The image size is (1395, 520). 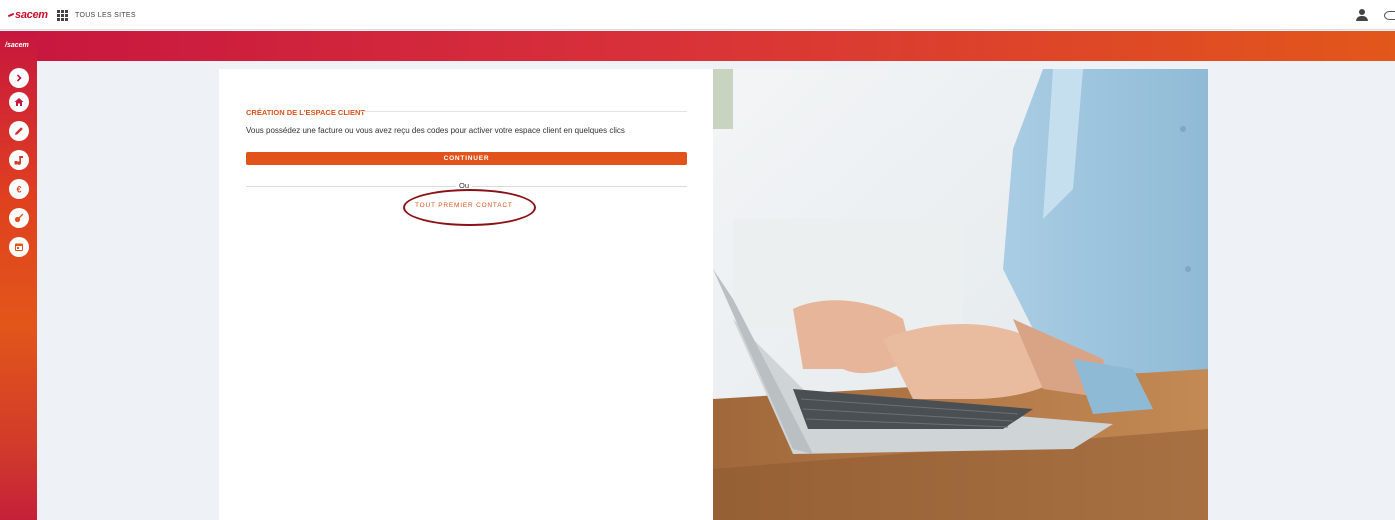 I want to click on home-icon, so click(x=19, y=102).